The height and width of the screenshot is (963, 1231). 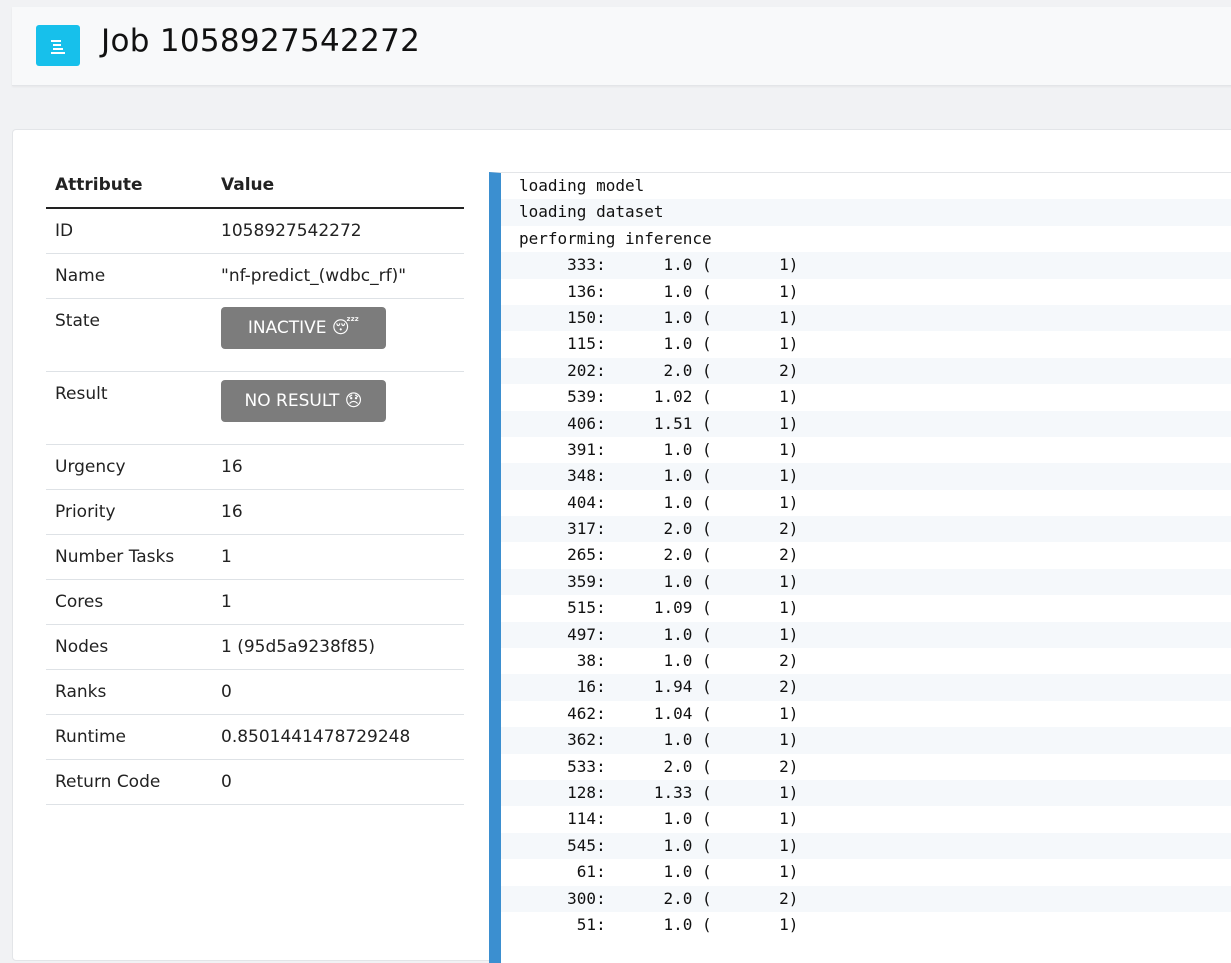 What do you see at coordinates (866, 529) in the screenshot?
I see `log-line: 317: 2.0 ( 2)` at bounding box center [866, 529].